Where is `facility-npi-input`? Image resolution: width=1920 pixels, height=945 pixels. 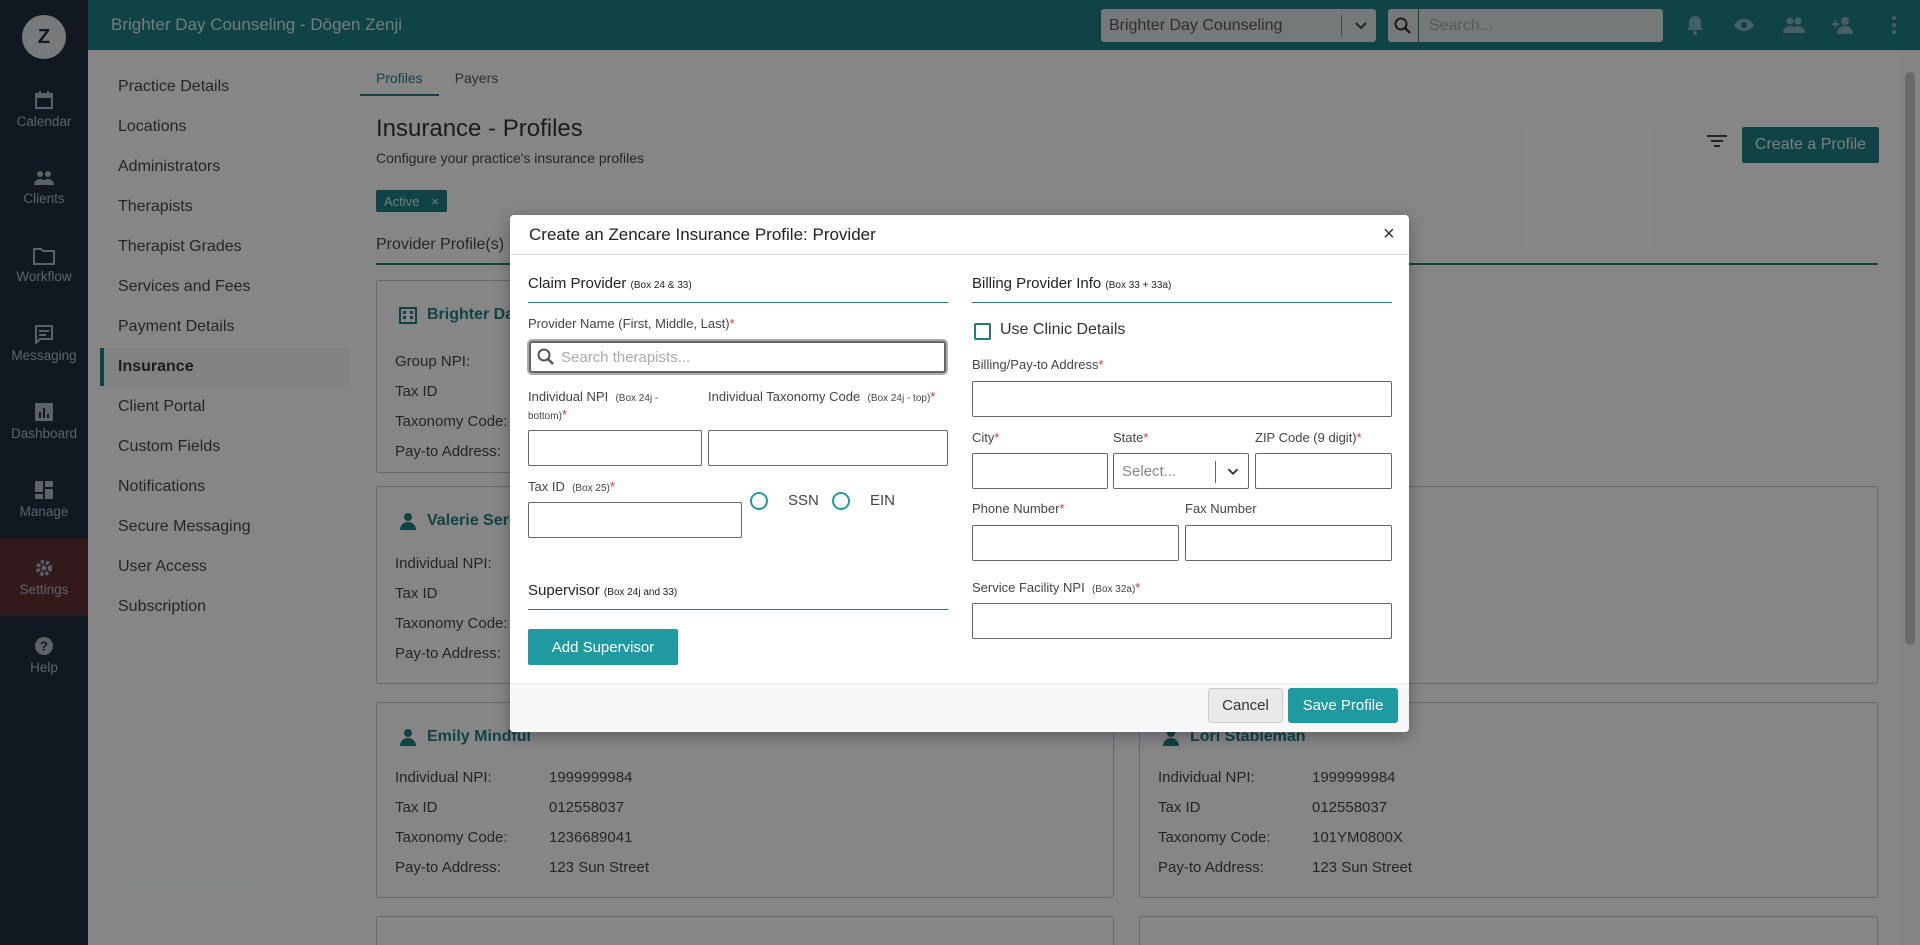
facility-npi-input is located at coordinates (1182, 621).